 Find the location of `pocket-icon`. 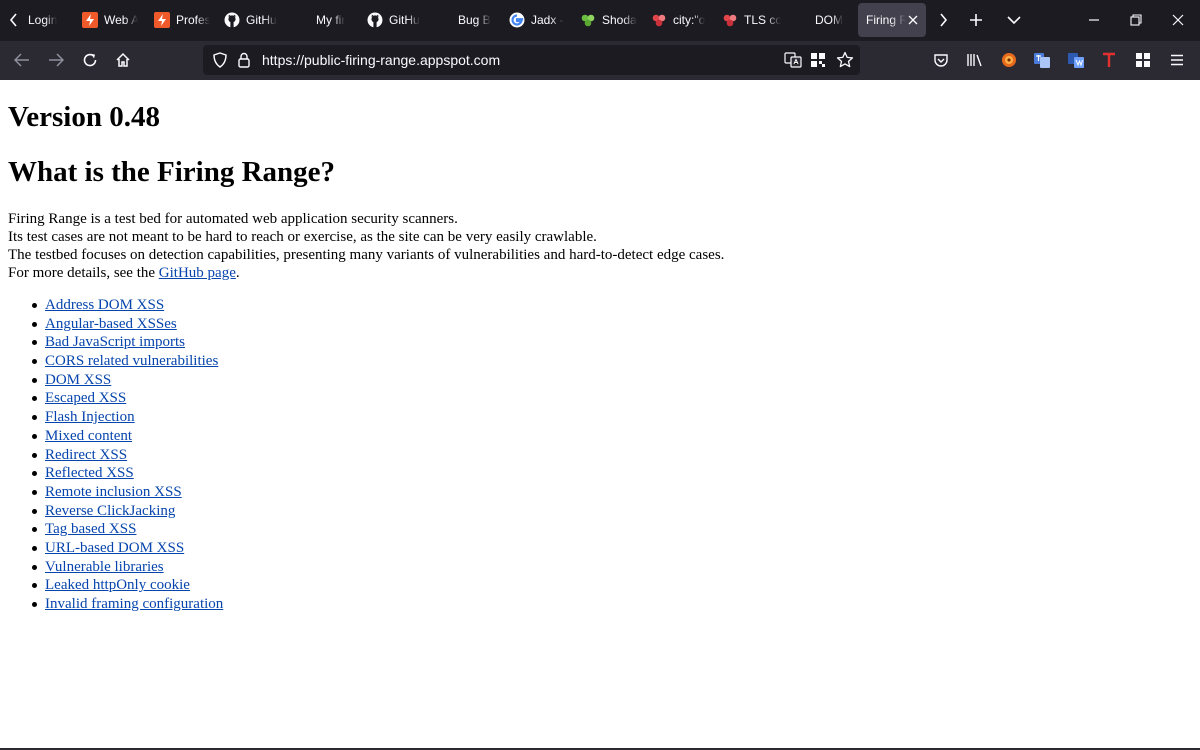

pocket-icon is located at coordinates (941, 60).